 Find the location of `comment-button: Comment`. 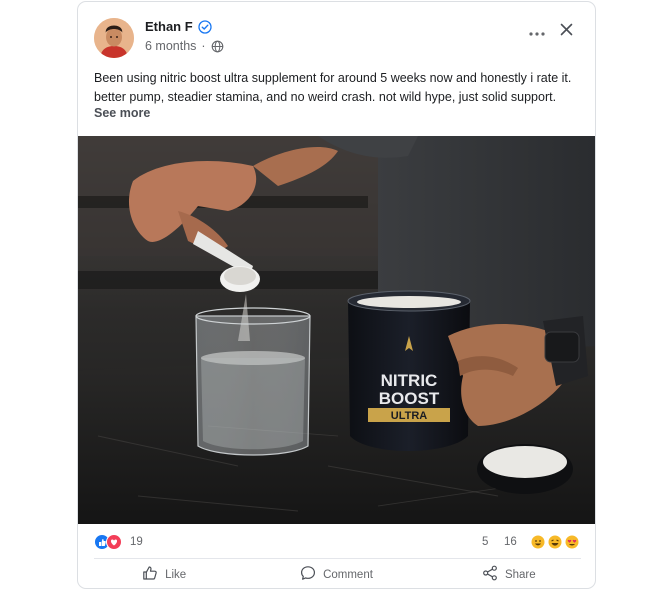

comment-button: Comment is located at coordinates (336, 573).